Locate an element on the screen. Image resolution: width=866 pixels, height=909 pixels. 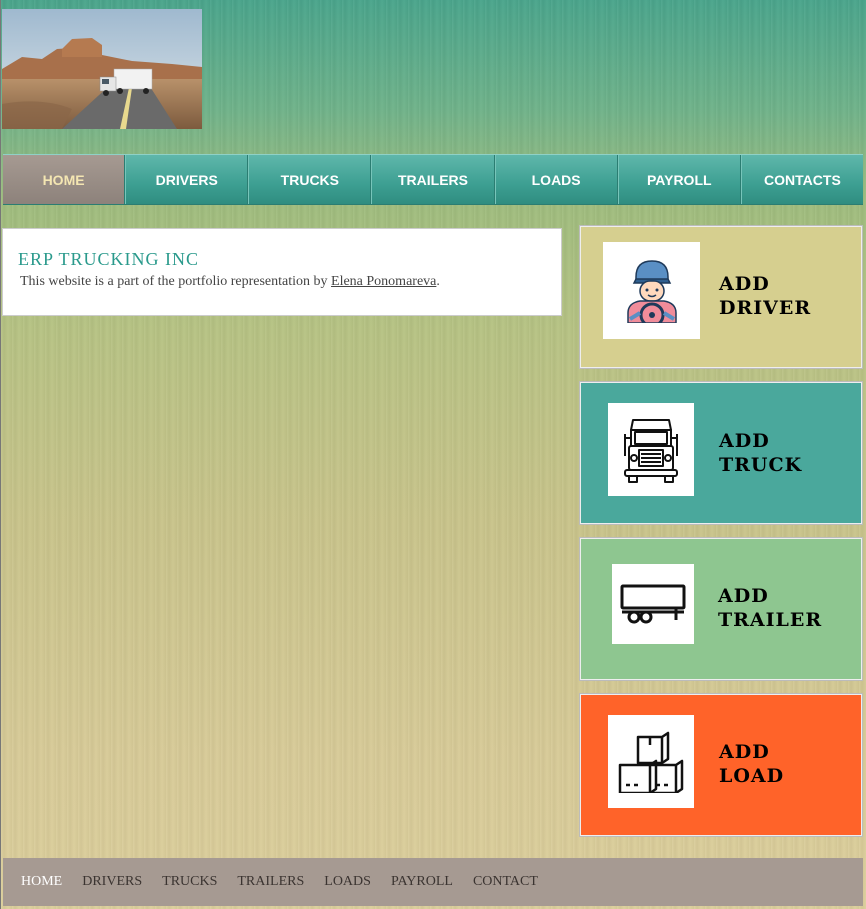
add-driver-label: ADD DRIVER is located at coordinates (765, 296).